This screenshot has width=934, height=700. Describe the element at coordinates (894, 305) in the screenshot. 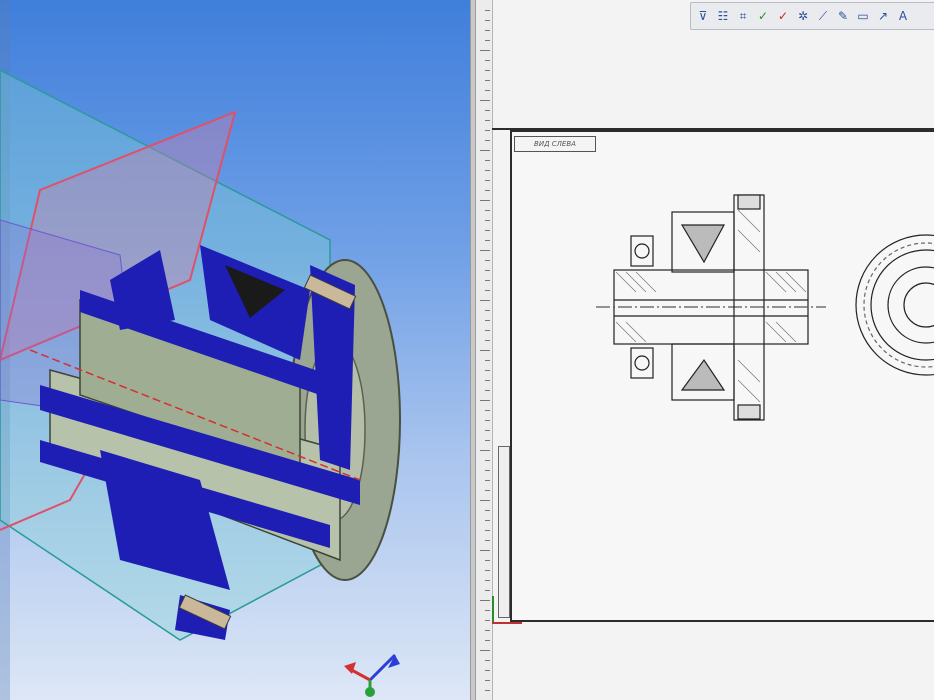

I see `side-view` at that location.